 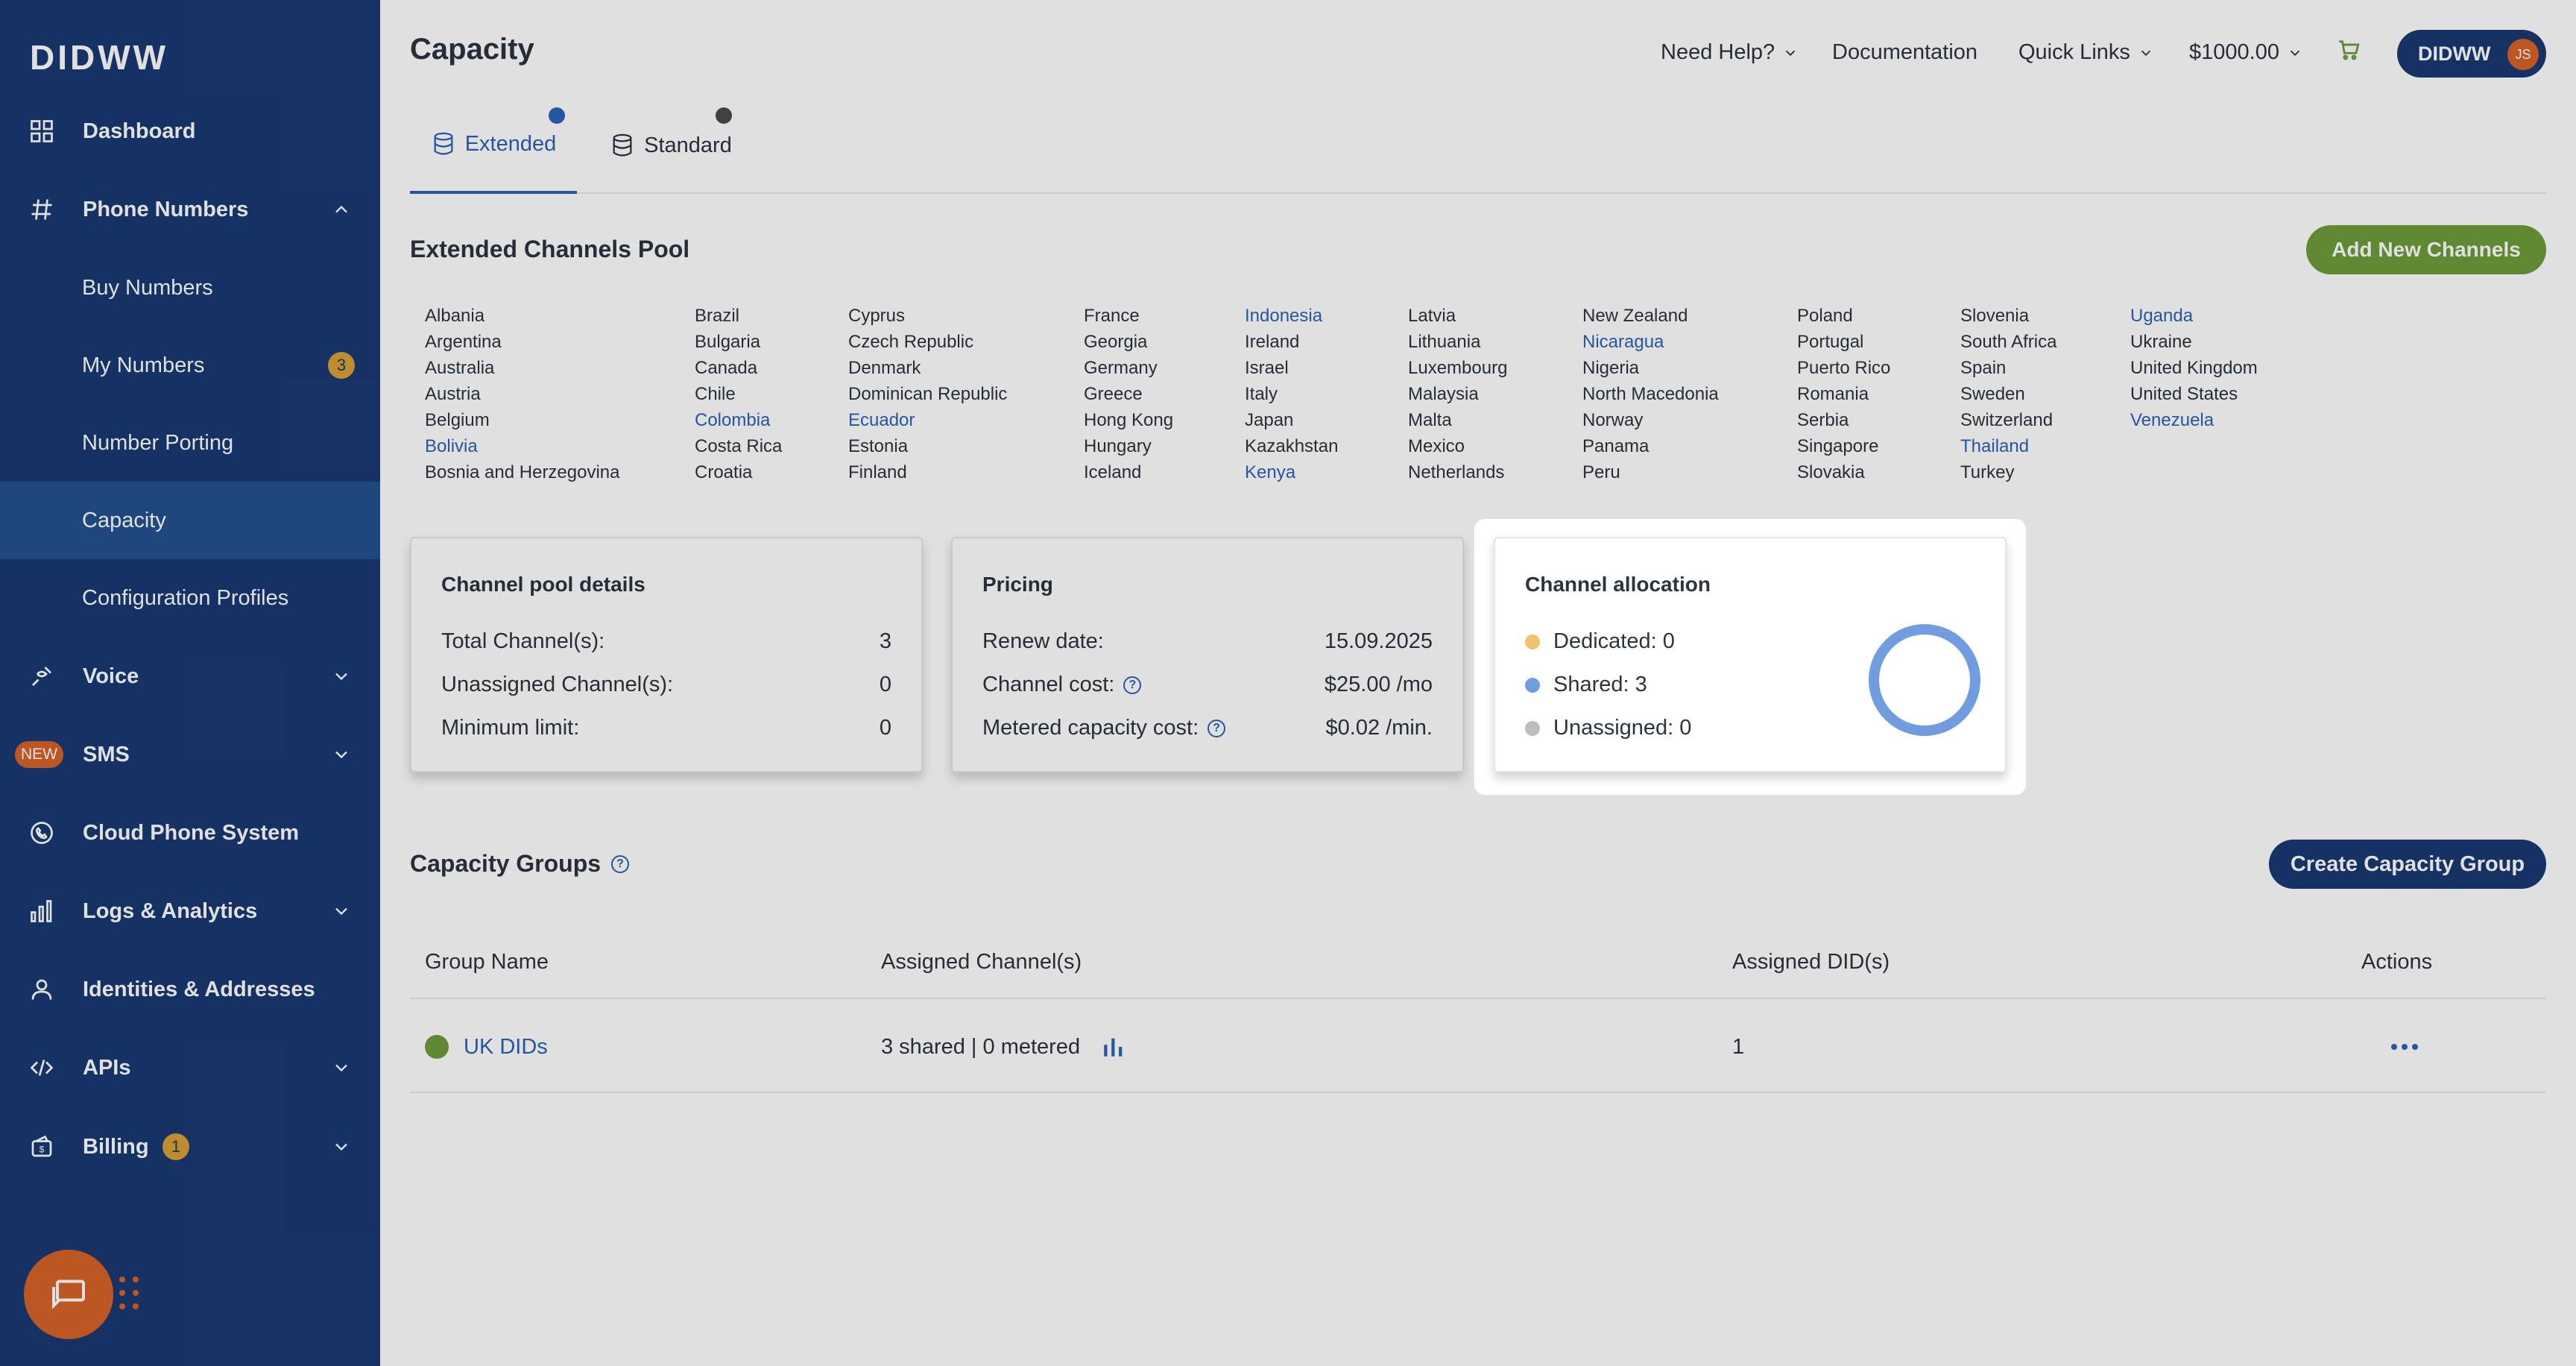 I want to click on create-capacity-group-button: Create Capacity Group, so click(x=2408, y=864).